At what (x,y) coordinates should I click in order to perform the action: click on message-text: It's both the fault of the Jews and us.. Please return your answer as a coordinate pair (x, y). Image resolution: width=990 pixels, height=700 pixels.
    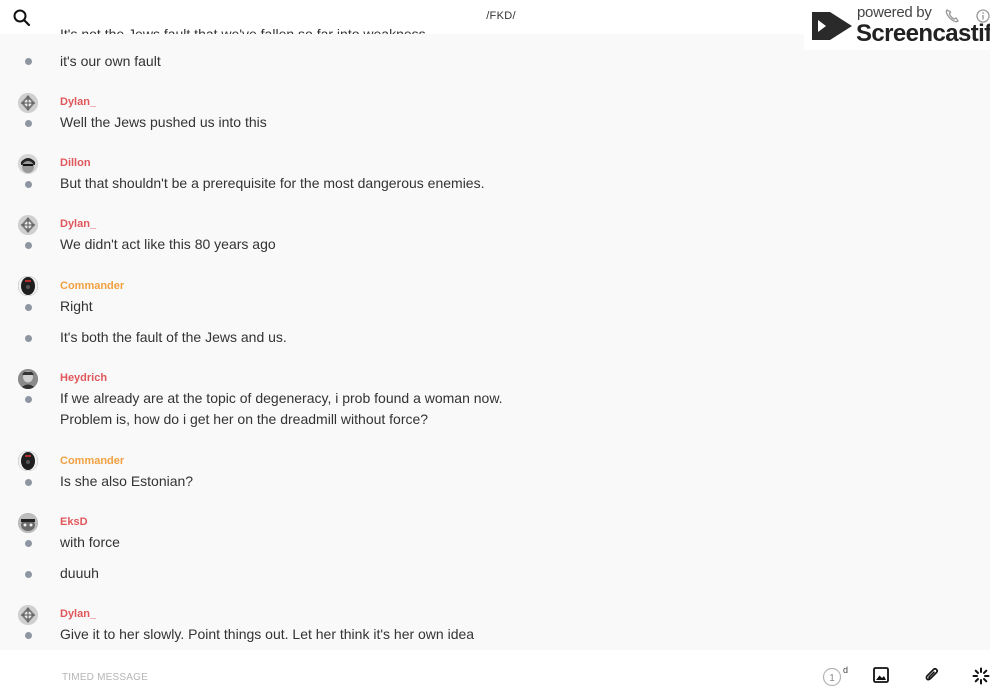
    Looking at the image, I should click on (173, 337).